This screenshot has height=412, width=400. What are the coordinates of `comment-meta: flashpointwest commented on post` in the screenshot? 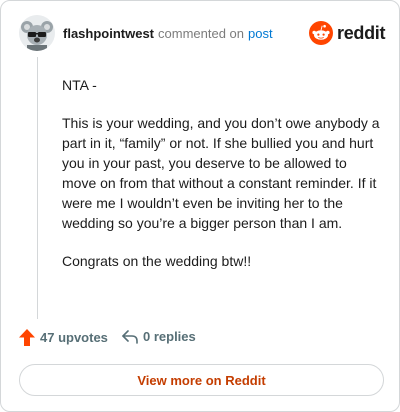 It's located at (168, 33).